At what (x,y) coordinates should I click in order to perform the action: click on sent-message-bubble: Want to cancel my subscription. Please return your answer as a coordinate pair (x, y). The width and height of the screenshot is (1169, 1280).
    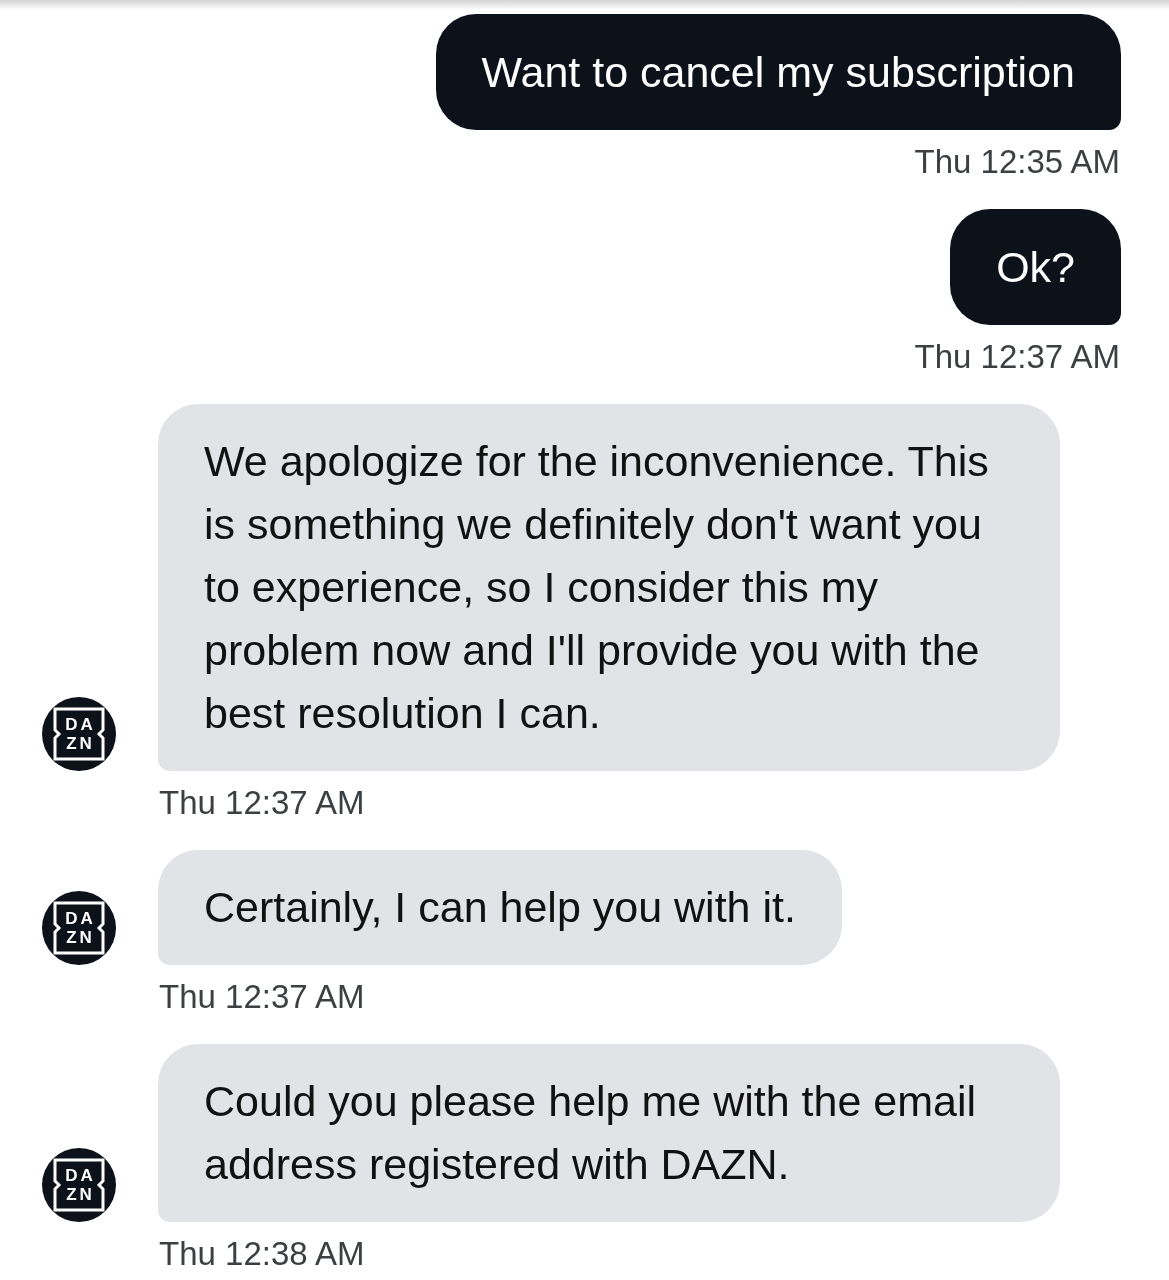
    Looking at the image, I should click on (778, 72).